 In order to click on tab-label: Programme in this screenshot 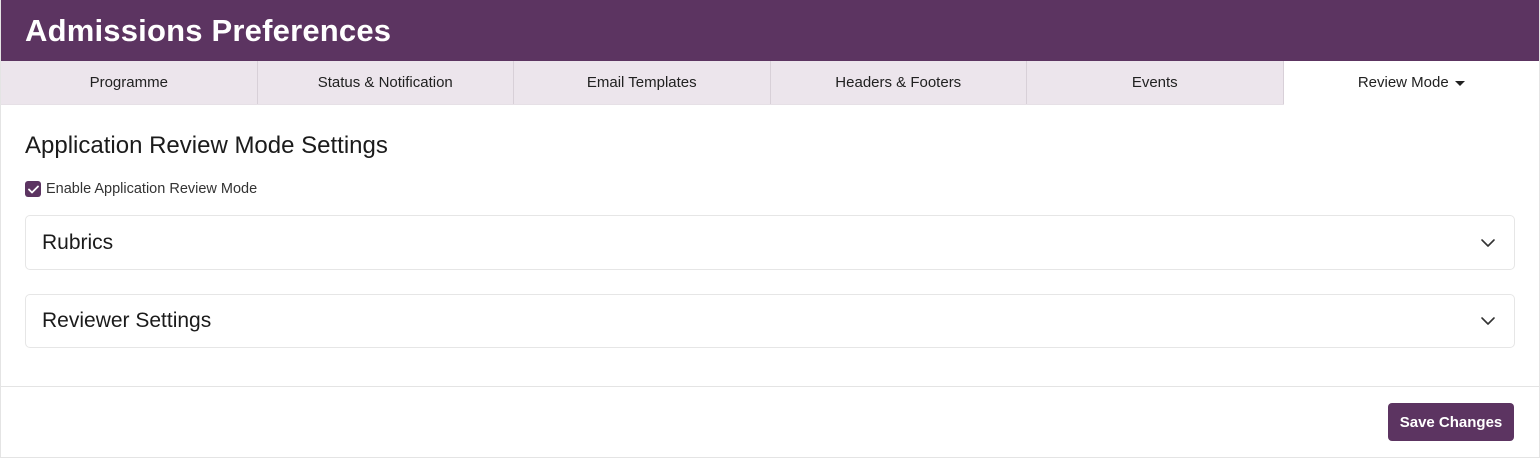, I will do `click(128, 82)`.